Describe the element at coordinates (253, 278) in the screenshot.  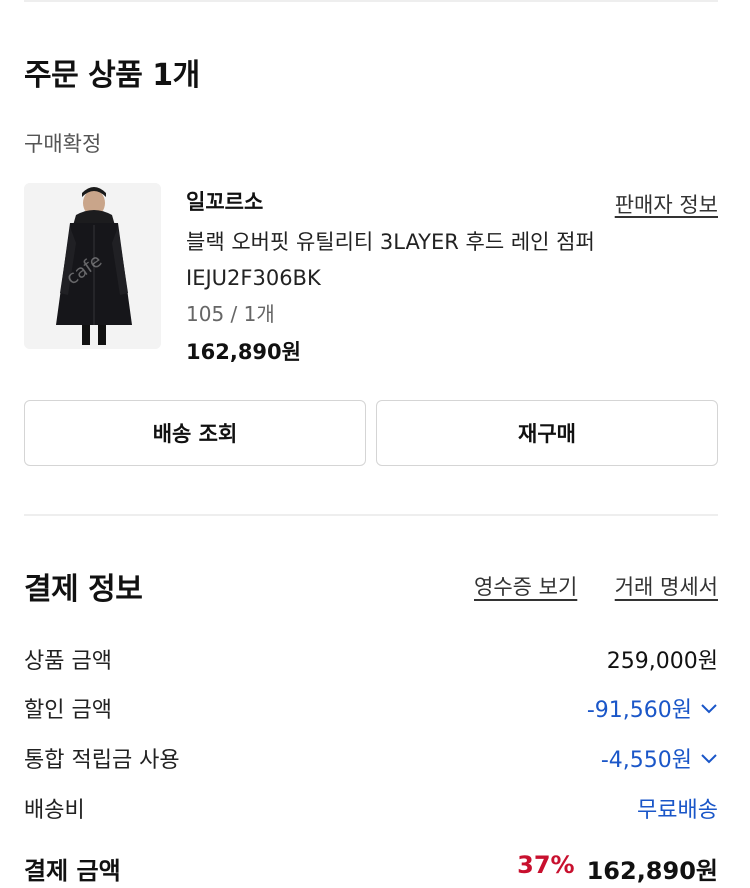
I see `product-code: IEJU2F306BK` at that location.